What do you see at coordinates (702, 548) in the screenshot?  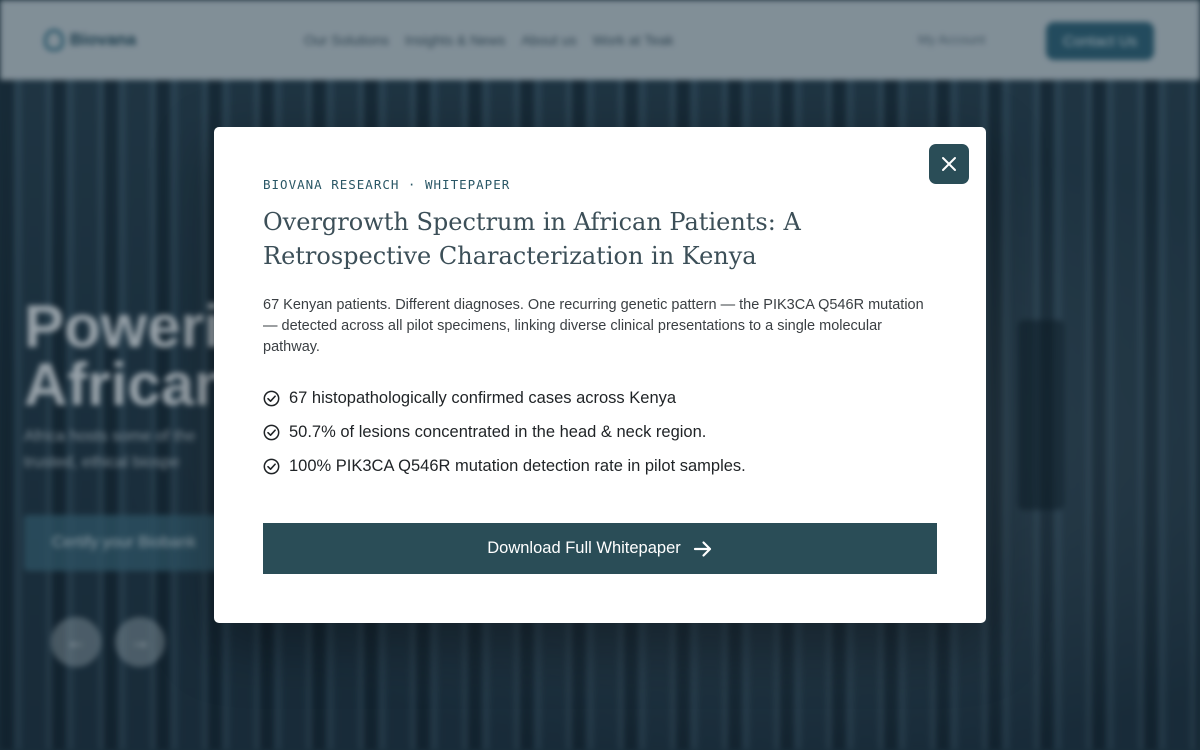 I see `arrow-right-icon` at bounding box center [702, 548].